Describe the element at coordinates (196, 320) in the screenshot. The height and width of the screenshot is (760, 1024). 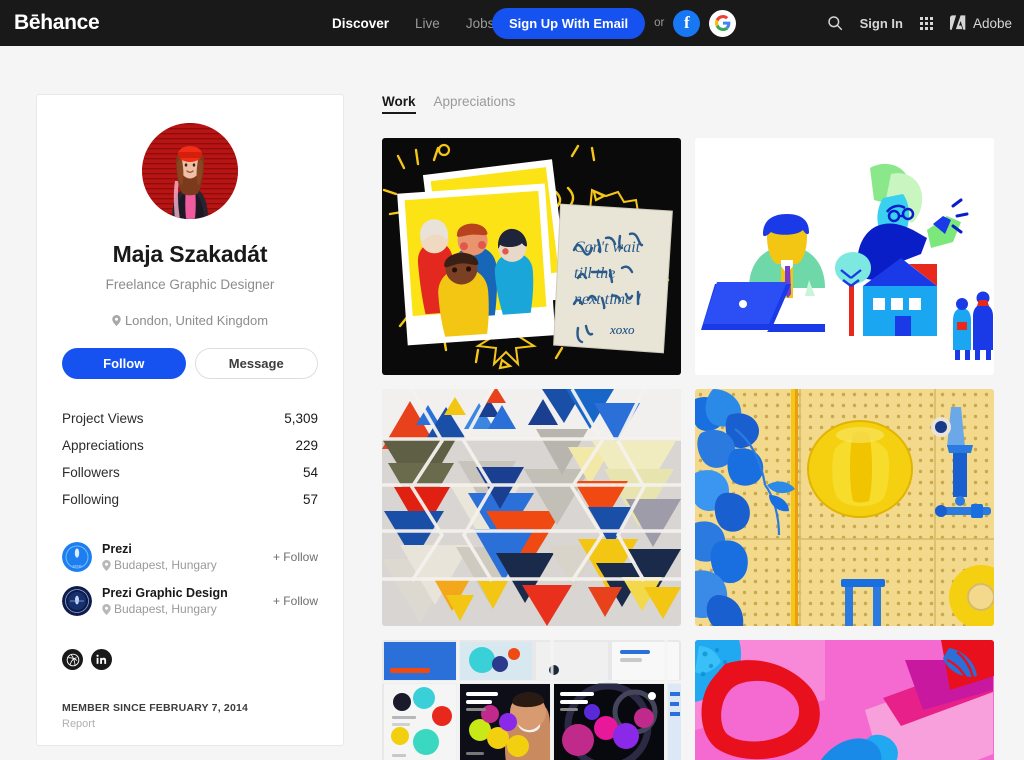
I see `profile-location-label: London, United Kingdom` at that location.